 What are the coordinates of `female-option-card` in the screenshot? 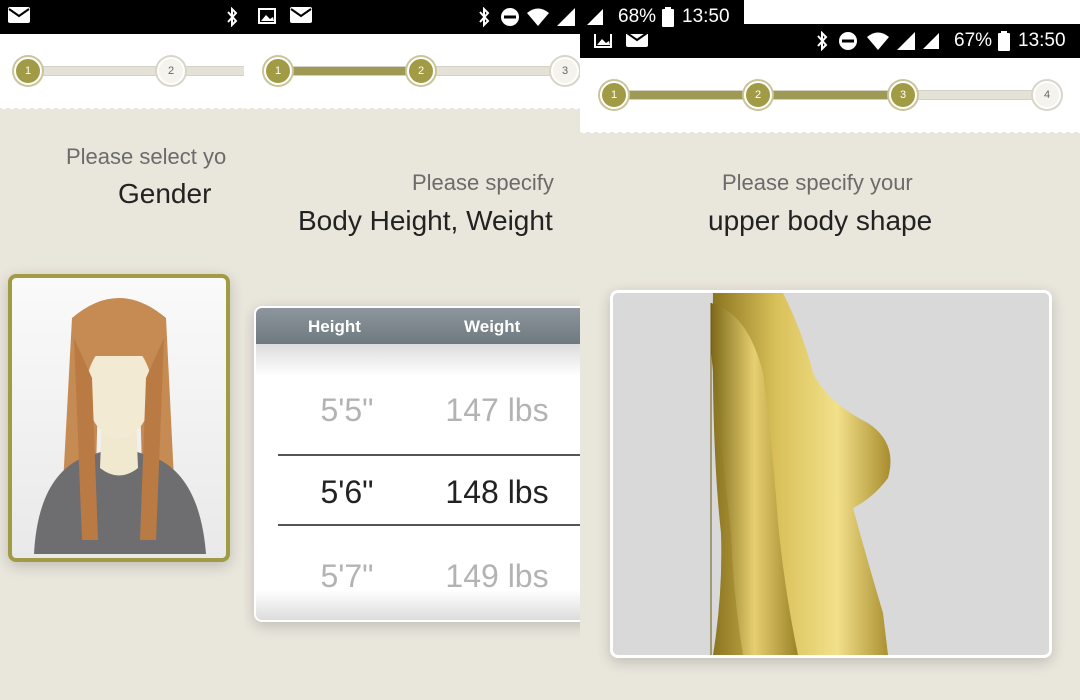 It's located at (119, 418).